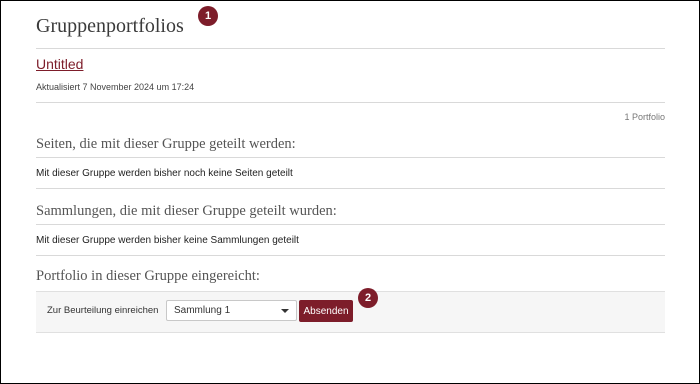 The height and width of the screenshot is (384, 700). I want to click on portfolio-count: 1 Portfolio, so click(644, 117).